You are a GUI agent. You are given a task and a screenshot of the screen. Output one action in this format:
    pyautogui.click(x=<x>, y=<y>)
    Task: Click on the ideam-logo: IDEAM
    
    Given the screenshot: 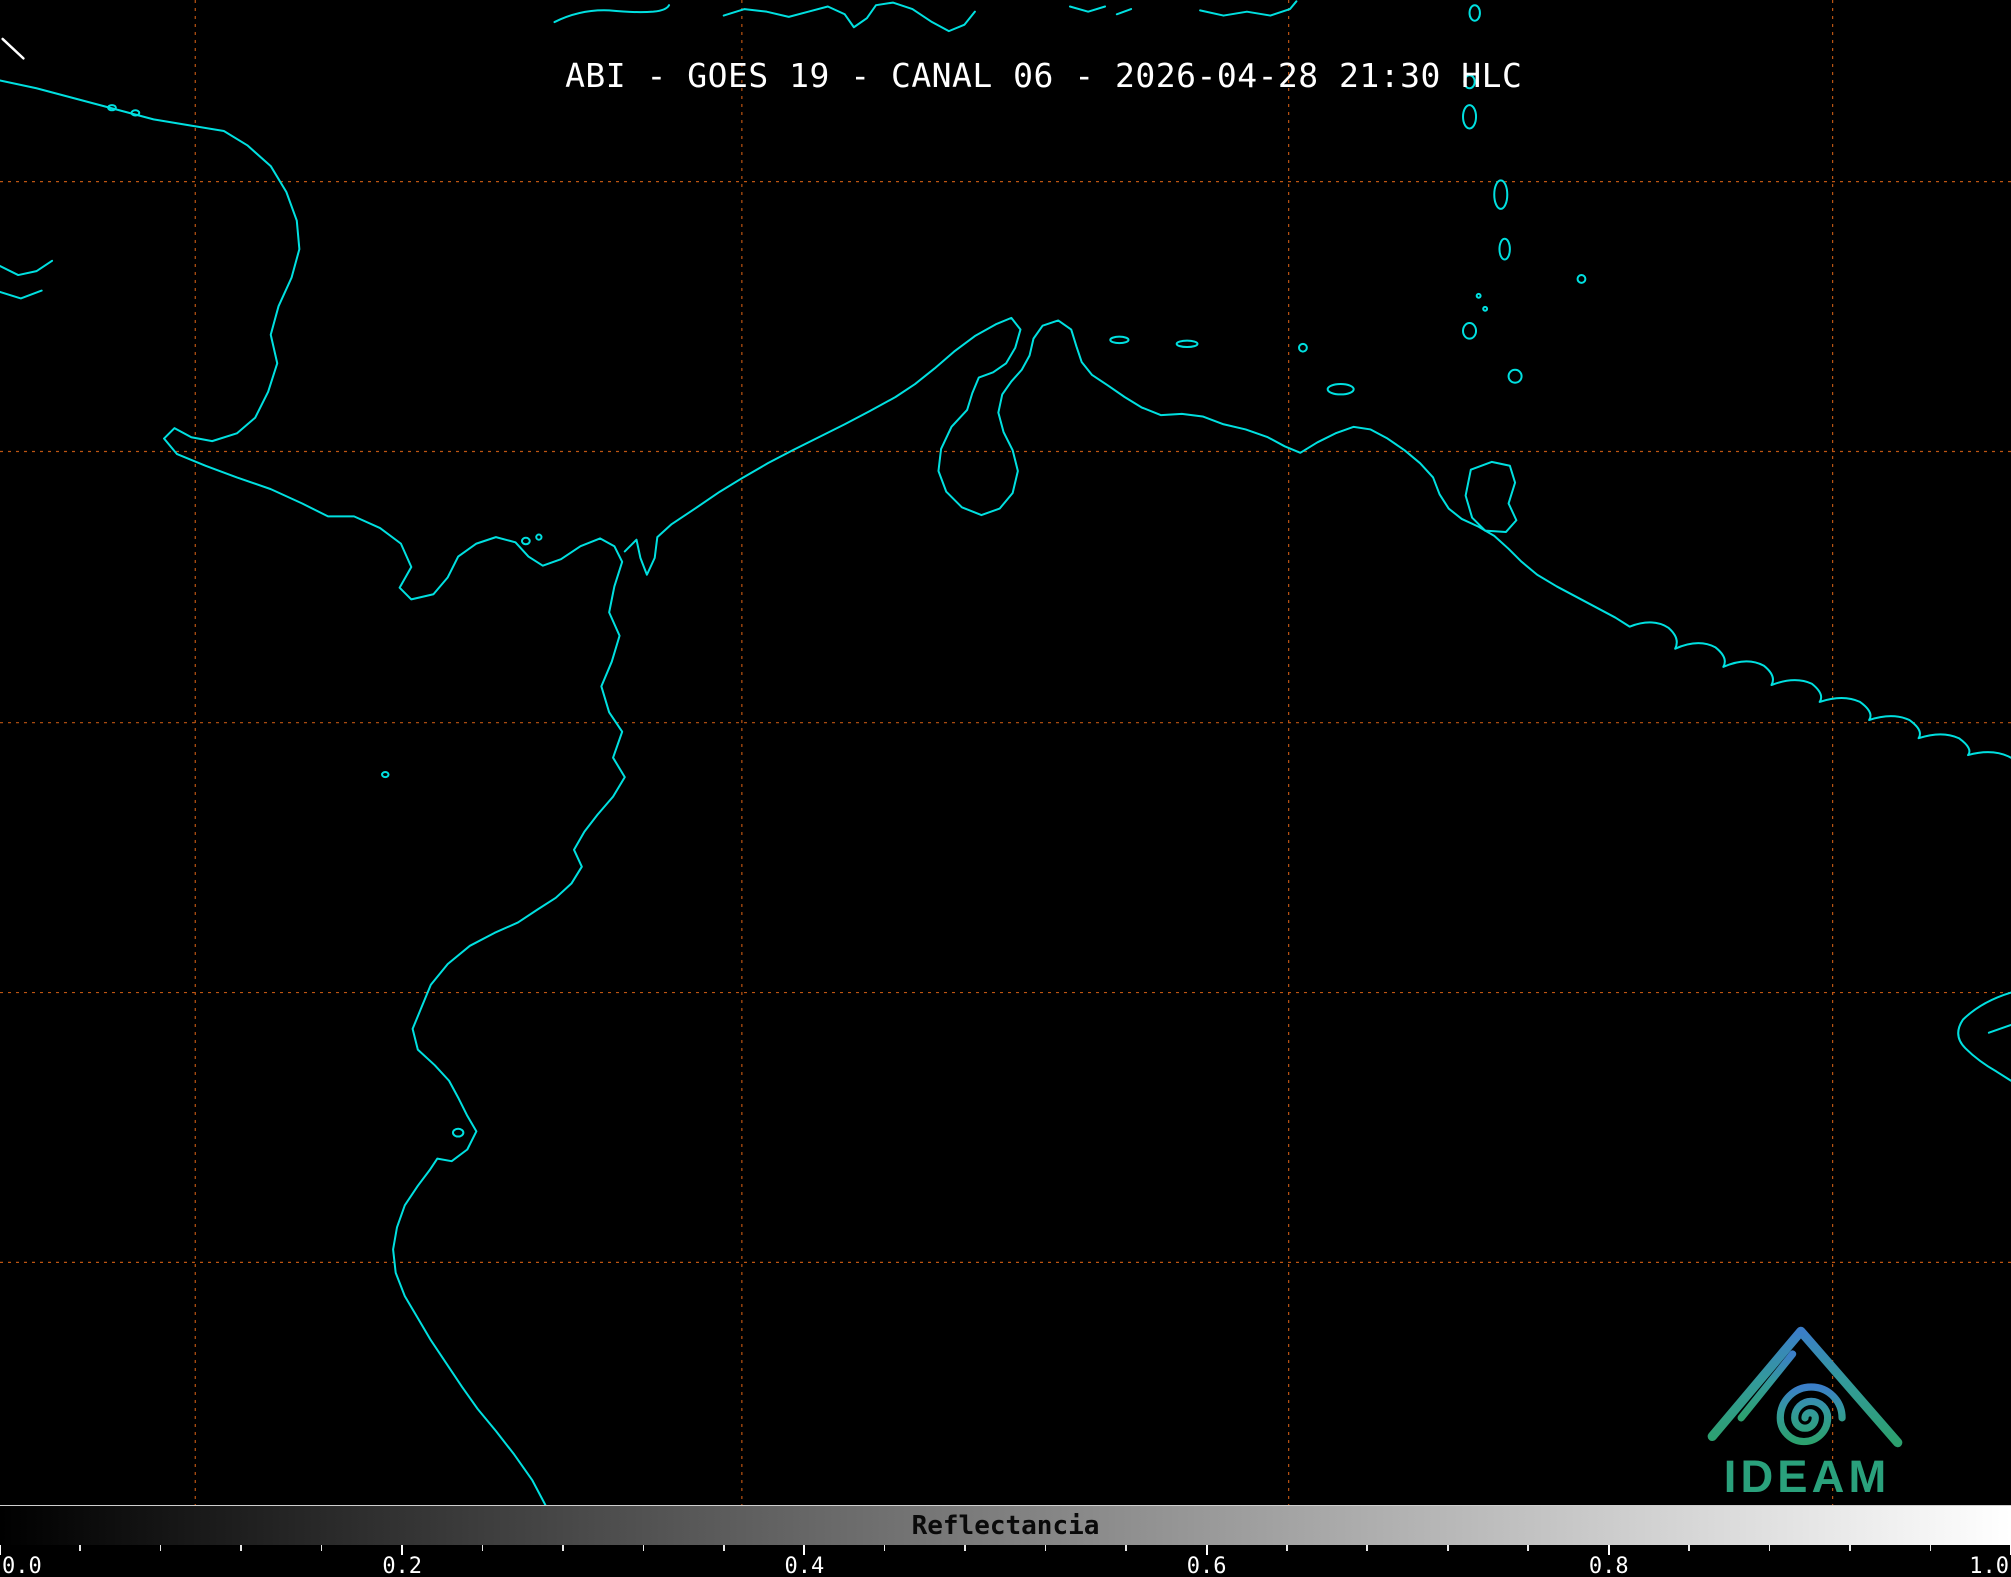 What is the action you would take?
    pyautogui.click(x=1805, y=1412)
    